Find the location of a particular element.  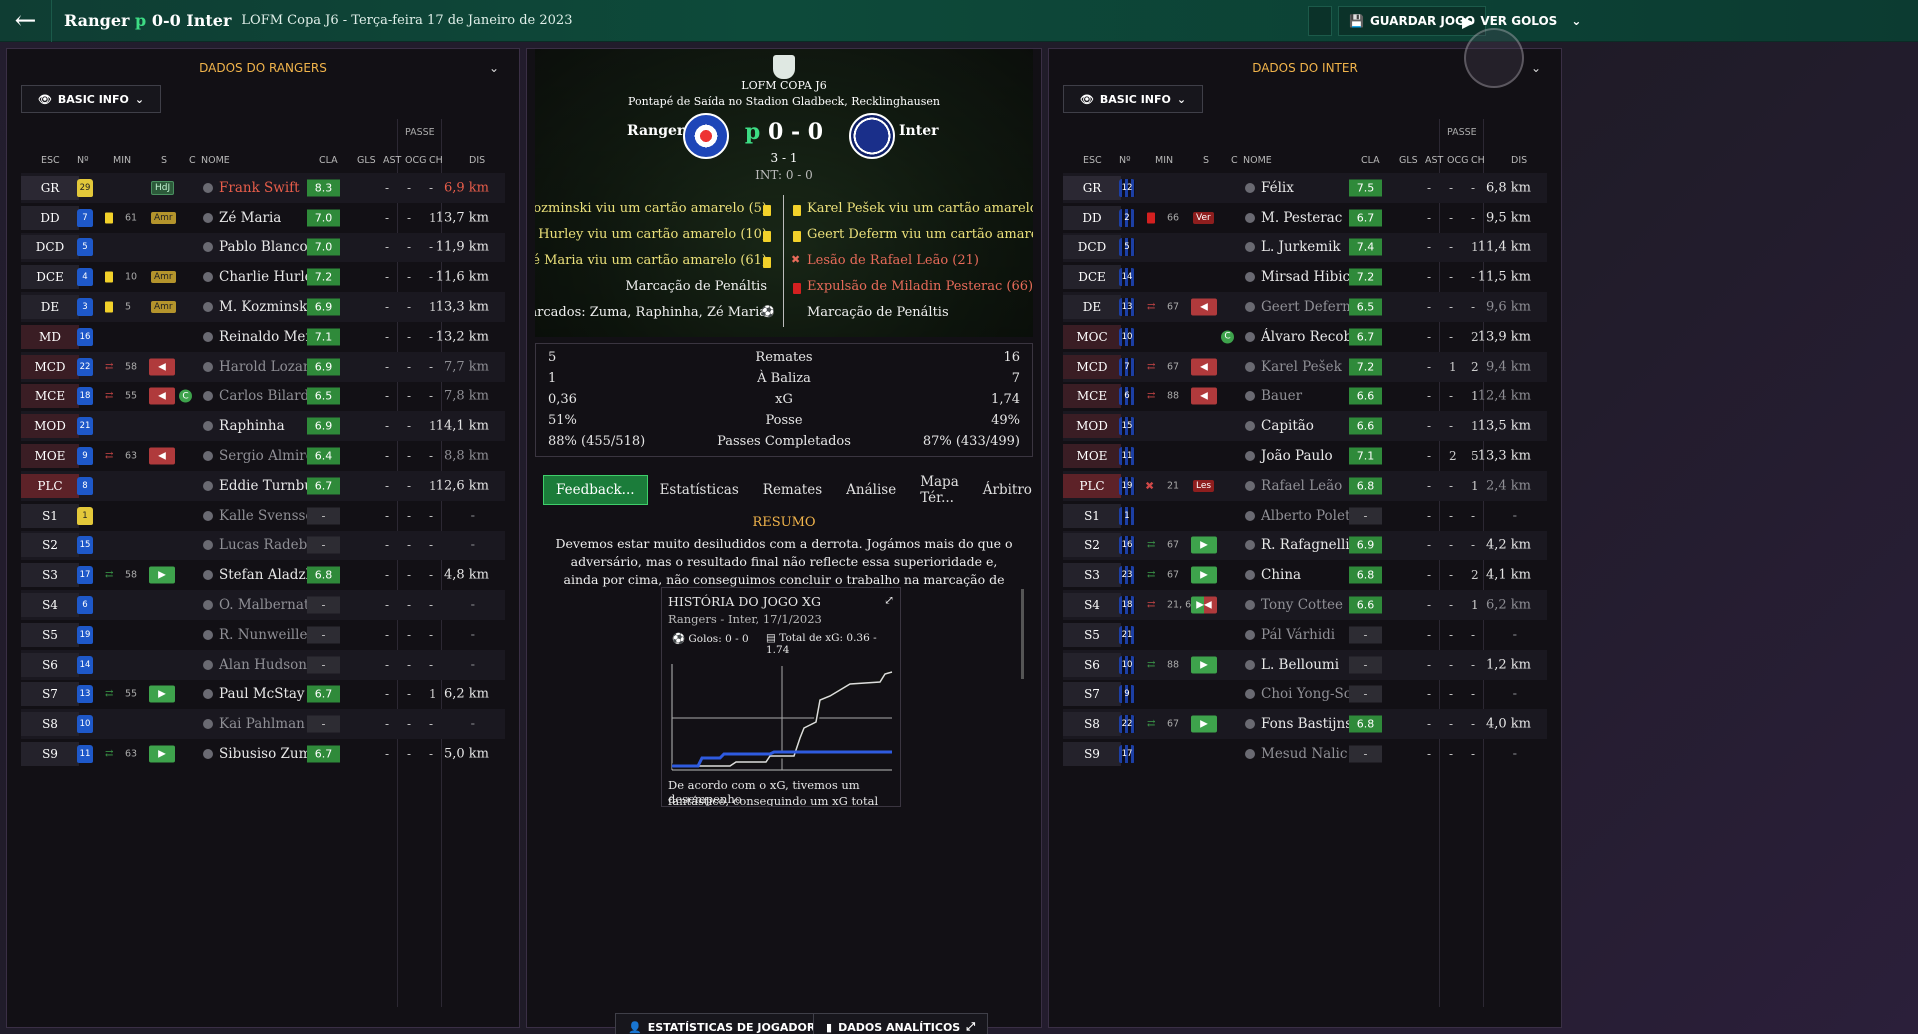

tab-analysis: Análise is located at coordinates (871, 490).